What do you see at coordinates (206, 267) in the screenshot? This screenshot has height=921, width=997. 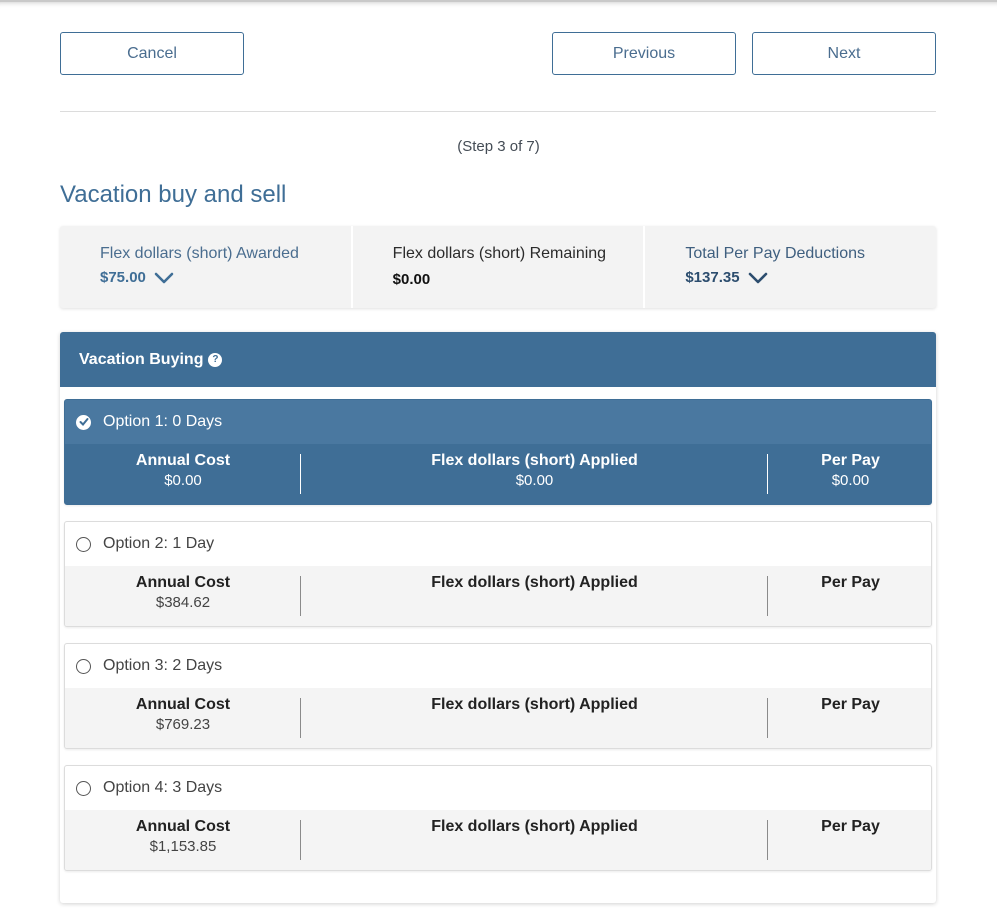 I see `summary-awarded: Flex dollars (short) Awarded $75.00` at bounding box center [206, 267].